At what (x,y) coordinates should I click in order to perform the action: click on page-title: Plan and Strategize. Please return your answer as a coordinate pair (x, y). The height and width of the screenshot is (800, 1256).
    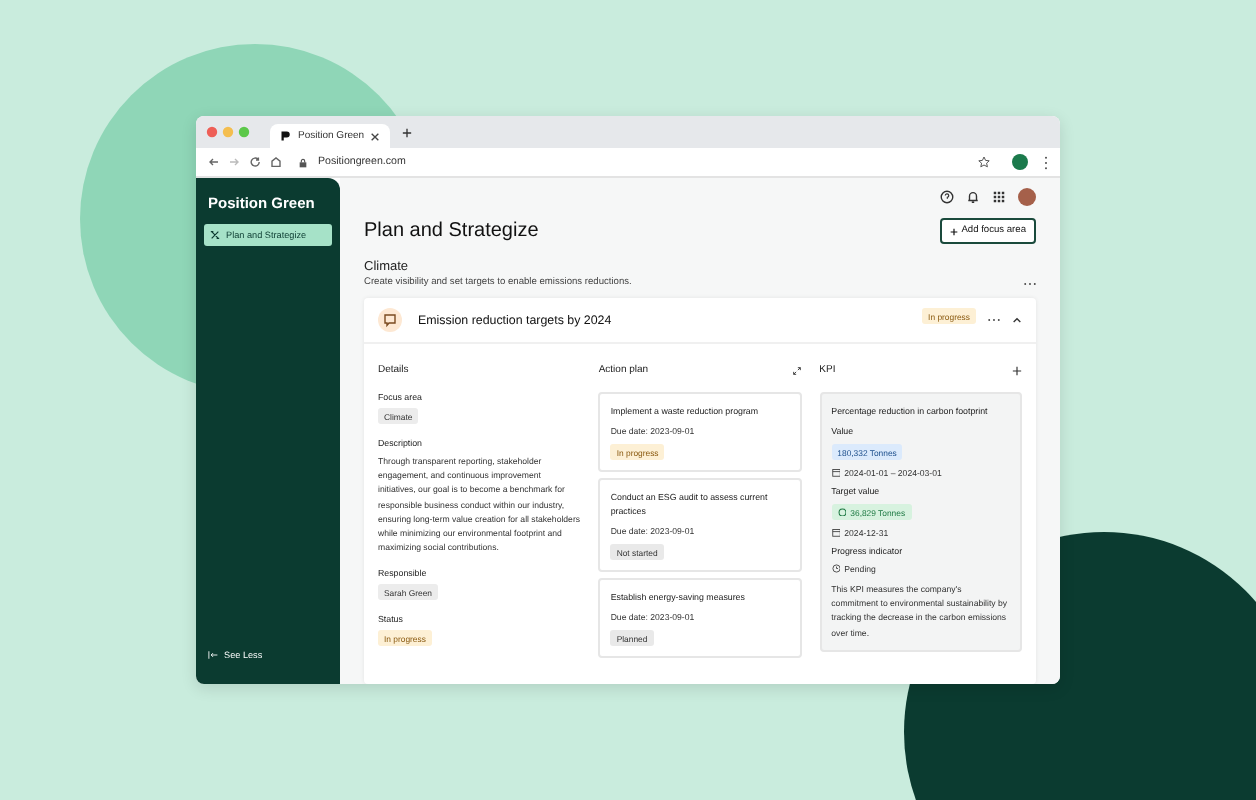
    Looking at the image, I should click on (451, 231).